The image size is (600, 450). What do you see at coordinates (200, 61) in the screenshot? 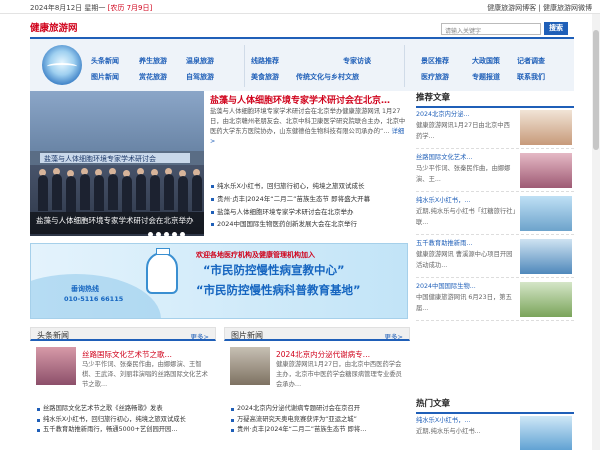
I see `nav-item-hot-spring: 温泉旅游` at bounding box center [200, 61].